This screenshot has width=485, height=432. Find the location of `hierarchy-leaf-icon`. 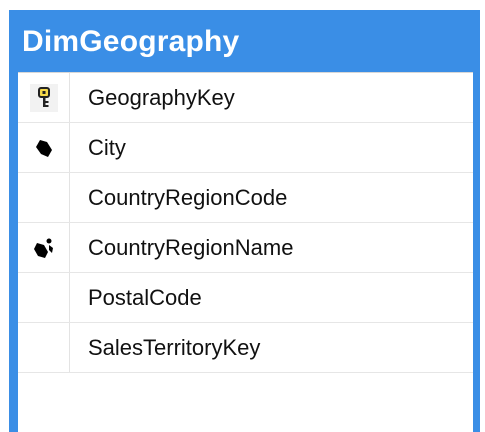

hierarchy-leaf-icon is located at coordinates (43, 148).